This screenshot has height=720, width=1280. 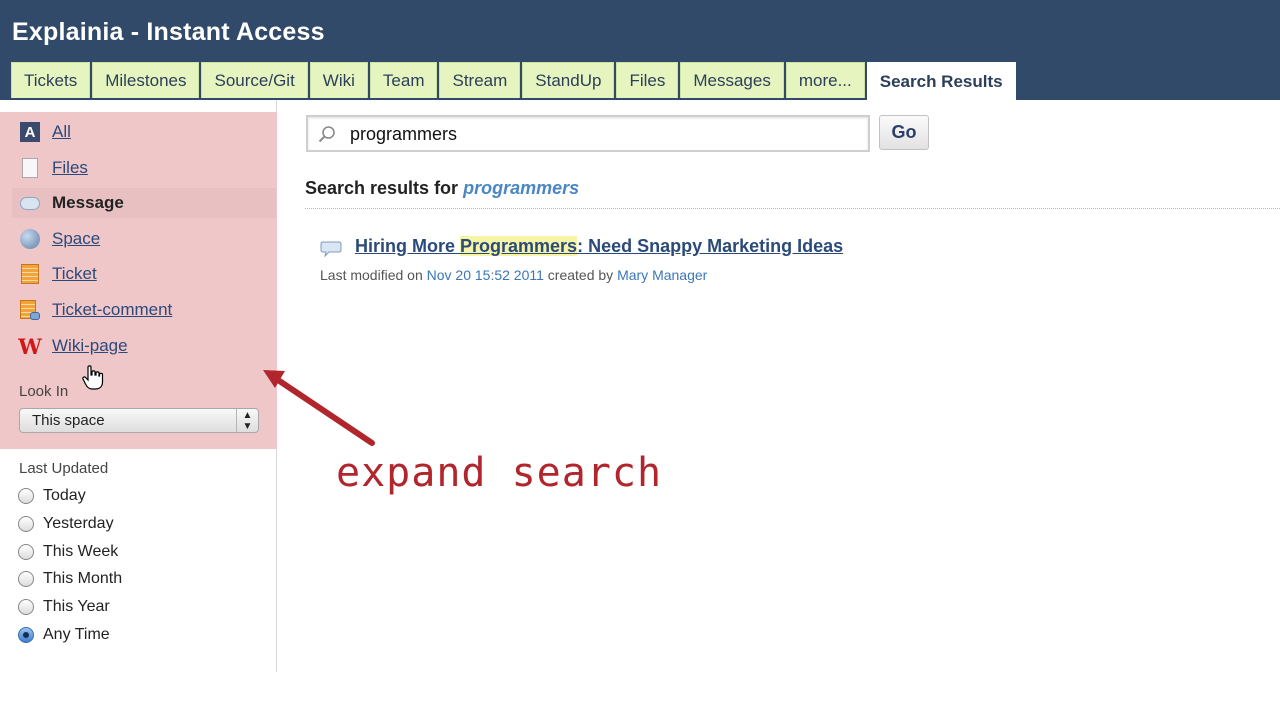 I want to click on radio-any-time: Any Time, so click(x=64, y=635).